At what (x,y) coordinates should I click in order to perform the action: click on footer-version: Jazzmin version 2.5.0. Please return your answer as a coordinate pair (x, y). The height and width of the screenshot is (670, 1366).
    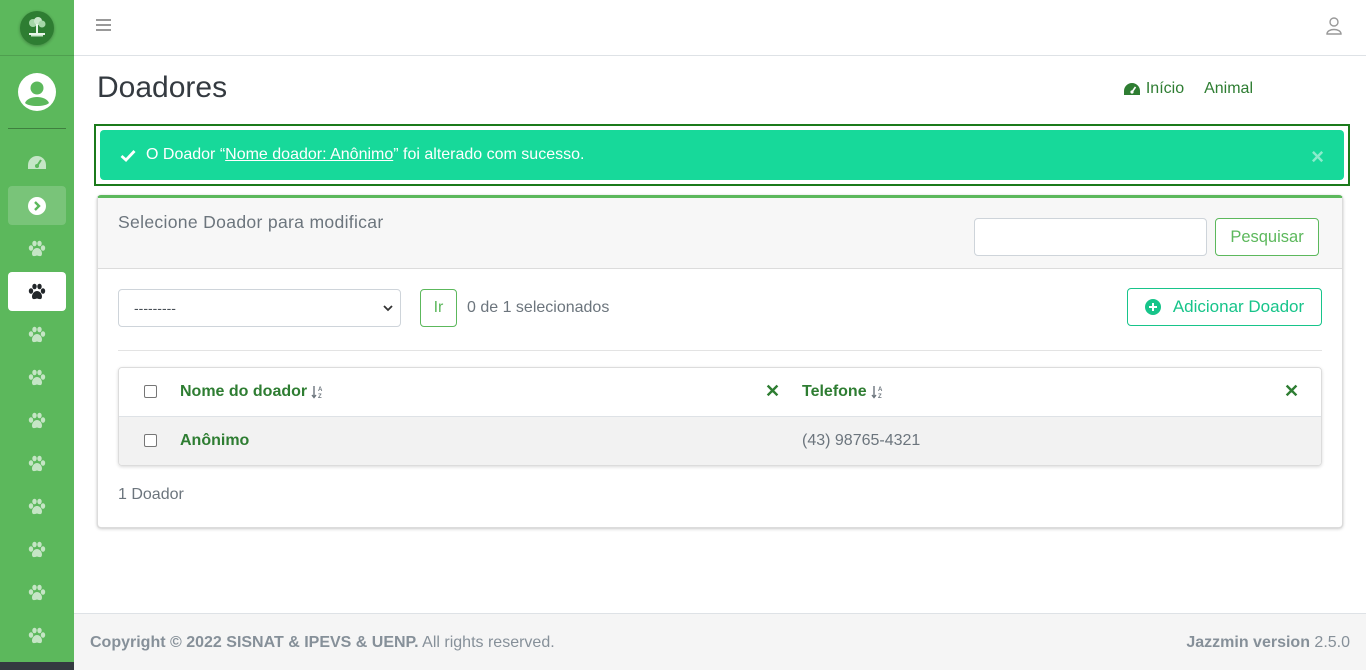
    Looking at the image, I should click on (1268, 643).